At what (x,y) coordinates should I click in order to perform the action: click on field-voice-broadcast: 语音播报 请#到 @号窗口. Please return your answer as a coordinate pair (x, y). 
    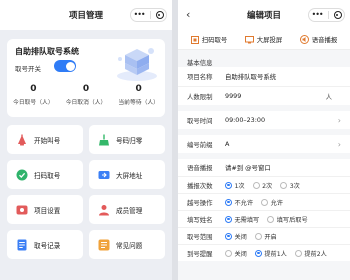
    Looking at the image, I should click on (264, 167).